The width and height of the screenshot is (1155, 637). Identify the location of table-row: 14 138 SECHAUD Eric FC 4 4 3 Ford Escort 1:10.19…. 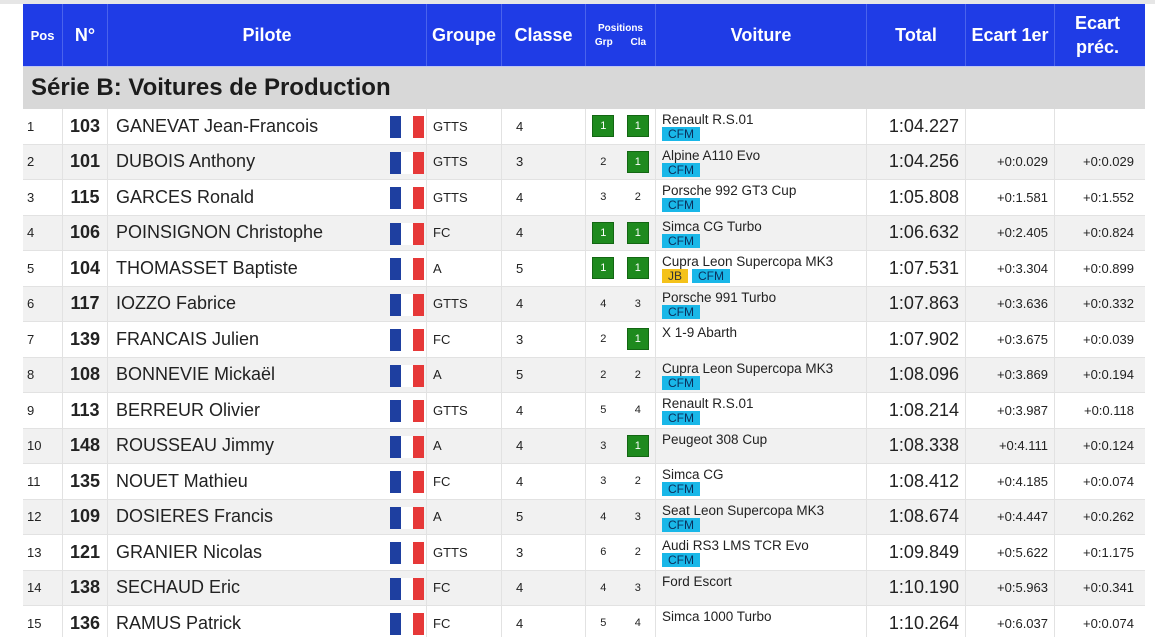
(584, 588).